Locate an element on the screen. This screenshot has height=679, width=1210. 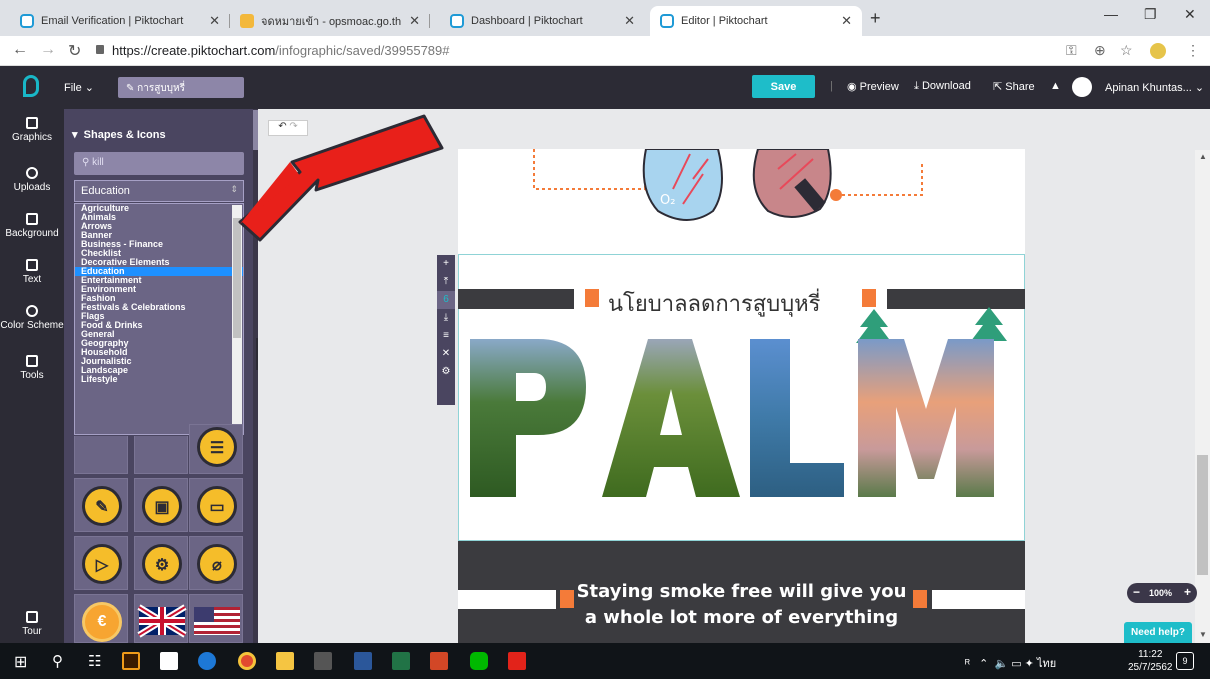
tagline-line-1: Staying smoke free will give you is located at coordinates (741, 591).